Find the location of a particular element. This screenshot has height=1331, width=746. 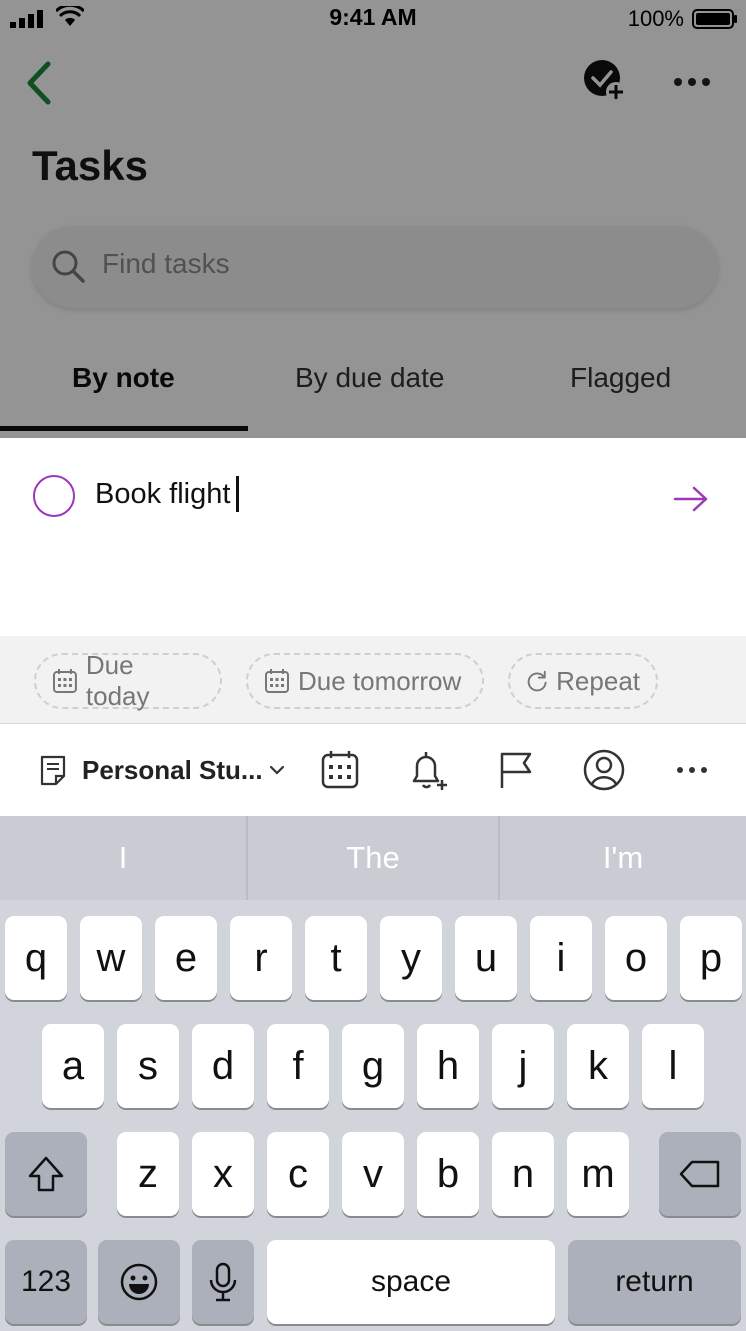

suggestion-item: The is located at coordinates (373, 858).